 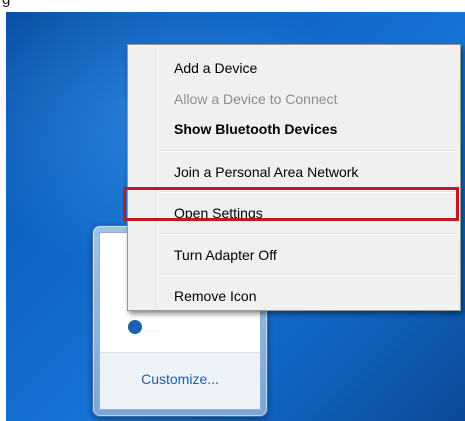 What do you see at coordinates (215, 296) in the screenshot?
I see `menu-item-label: Remove Icon` at bounding box center [215, 296].